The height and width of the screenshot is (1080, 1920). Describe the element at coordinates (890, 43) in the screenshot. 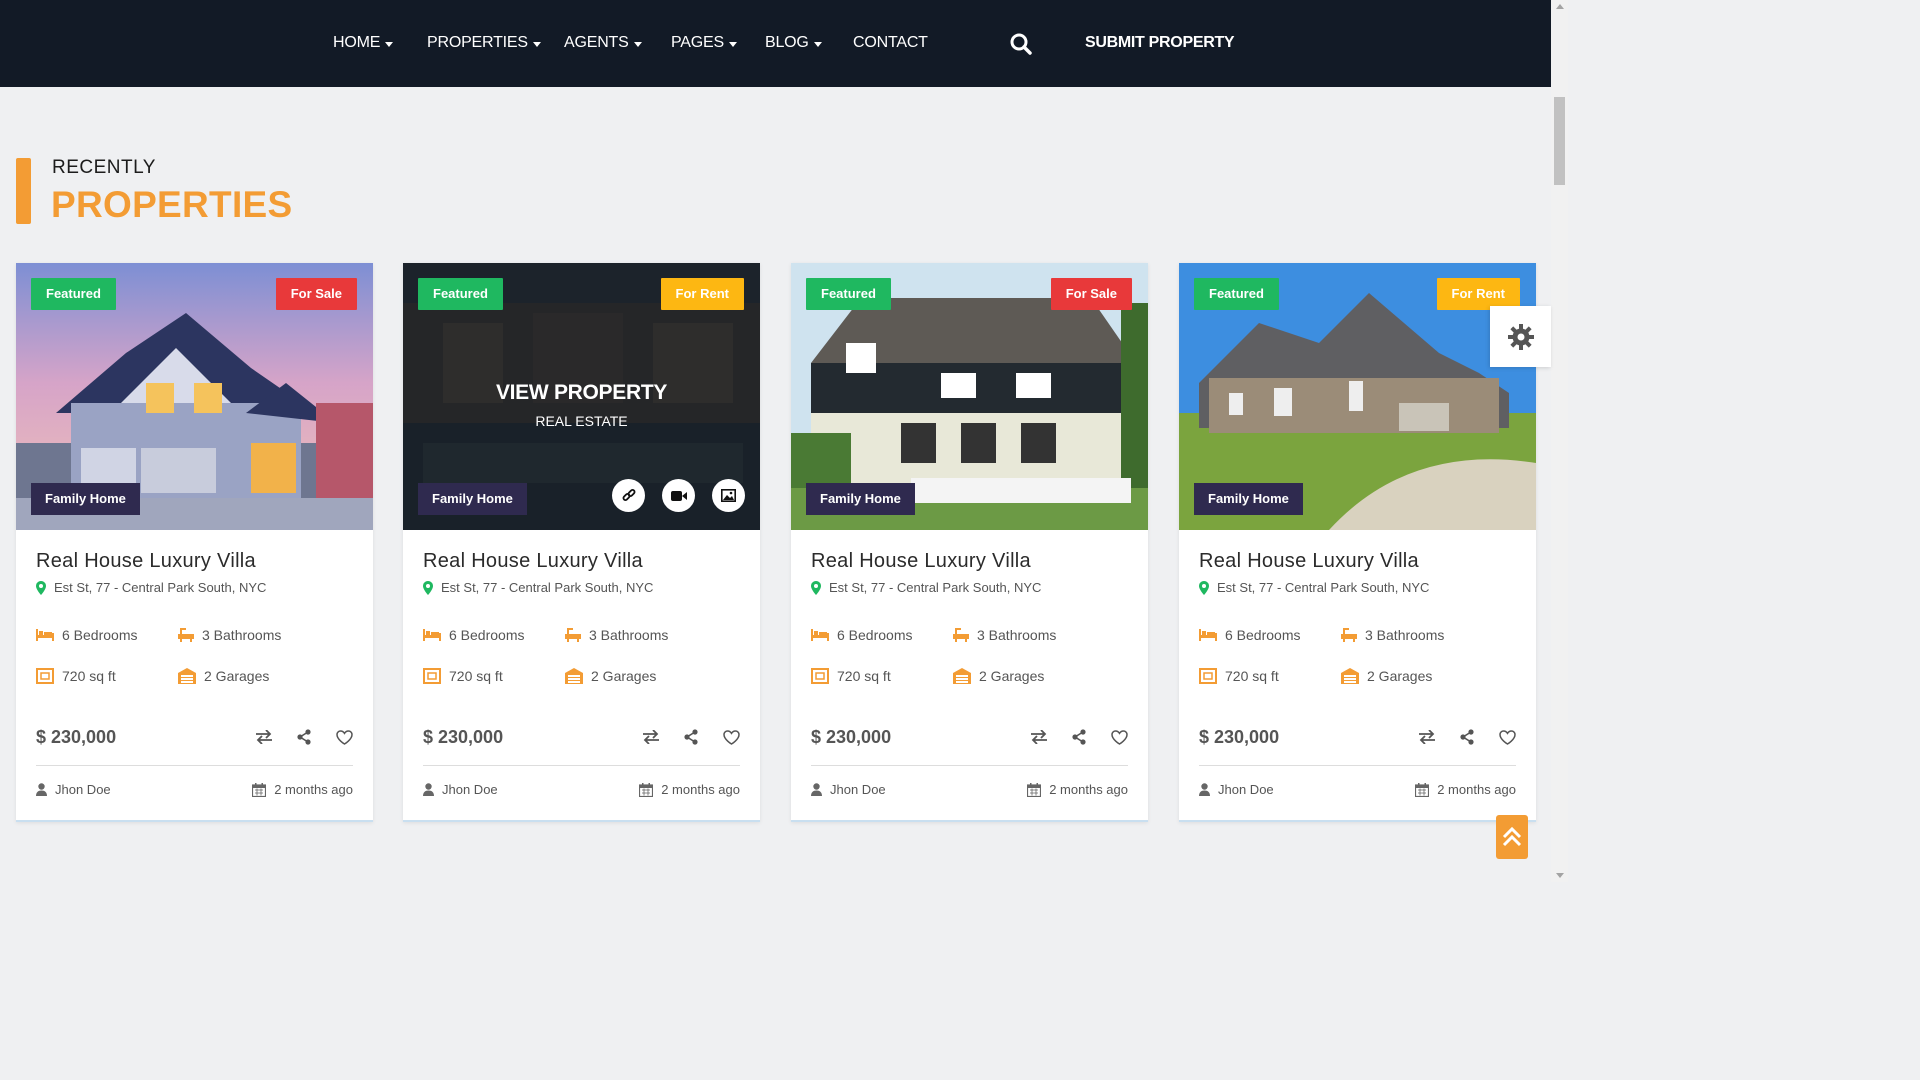

I see `nav-item-contact: CONTACT` at that location.